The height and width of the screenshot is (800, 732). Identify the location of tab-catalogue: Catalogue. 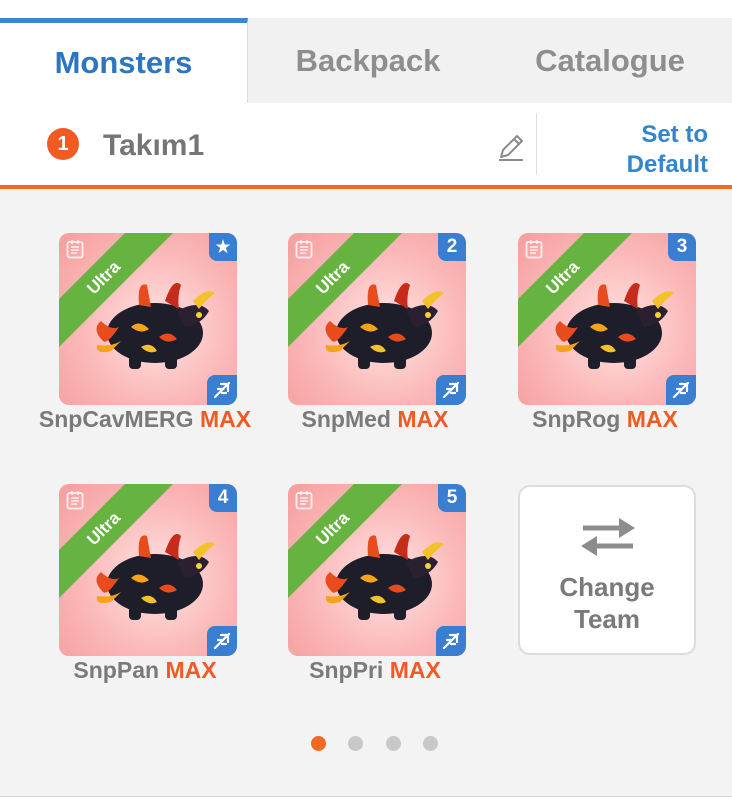
(610, 60).